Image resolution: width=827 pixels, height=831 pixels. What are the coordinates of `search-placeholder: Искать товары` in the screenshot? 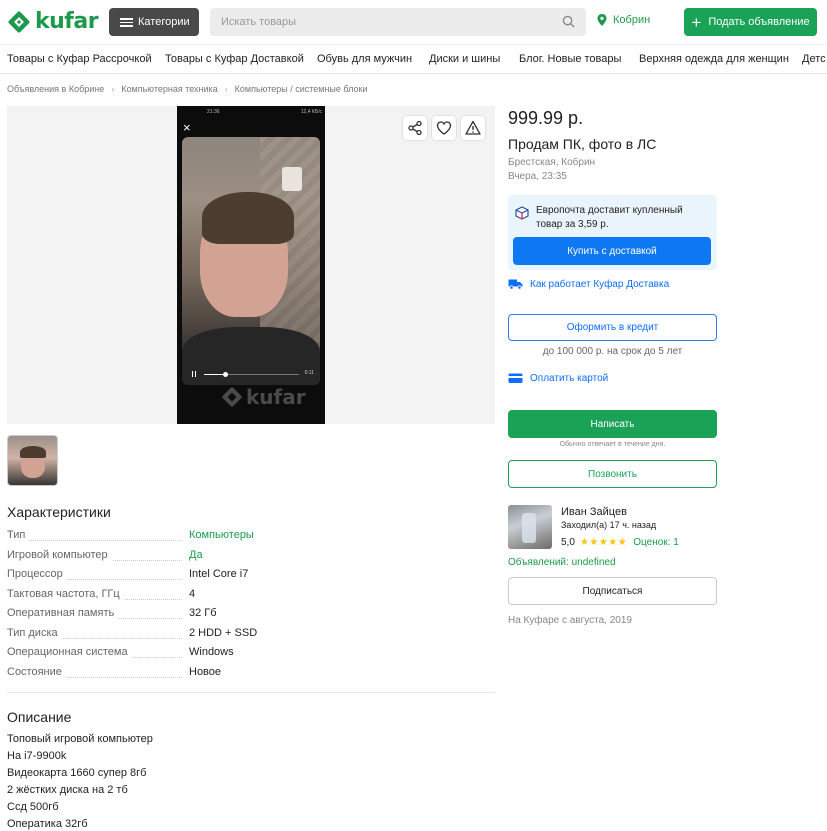 It's located at (259, 22).